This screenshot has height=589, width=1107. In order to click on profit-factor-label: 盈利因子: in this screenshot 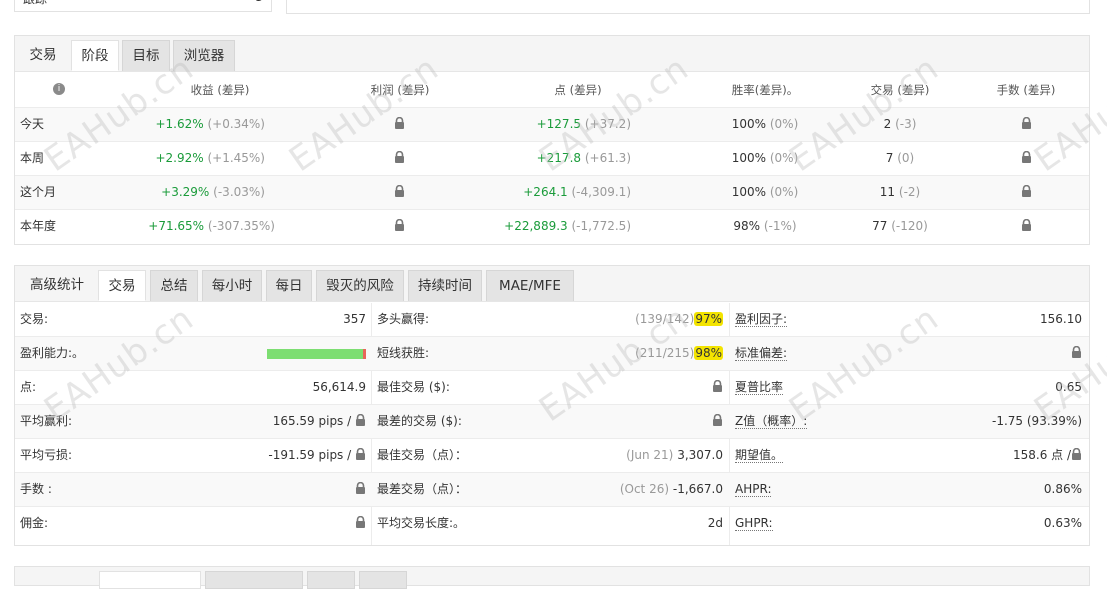, I will do `click(761, 319)`.